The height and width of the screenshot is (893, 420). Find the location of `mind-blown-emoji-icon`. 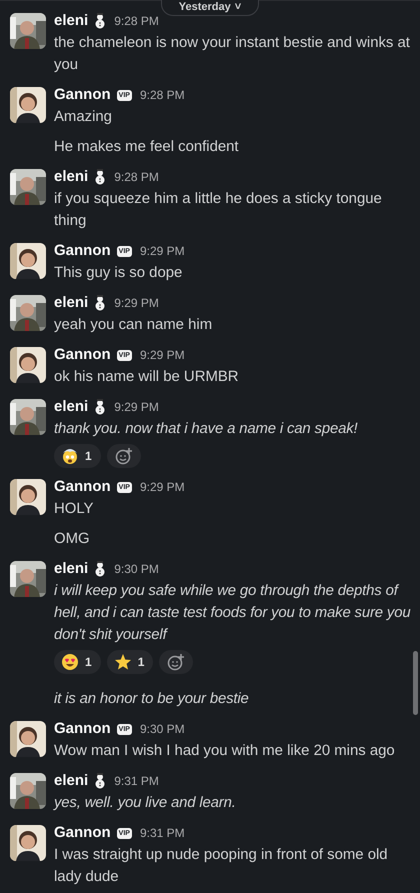

mind-blown-emoji-icon is located at coordinates (70, 456).